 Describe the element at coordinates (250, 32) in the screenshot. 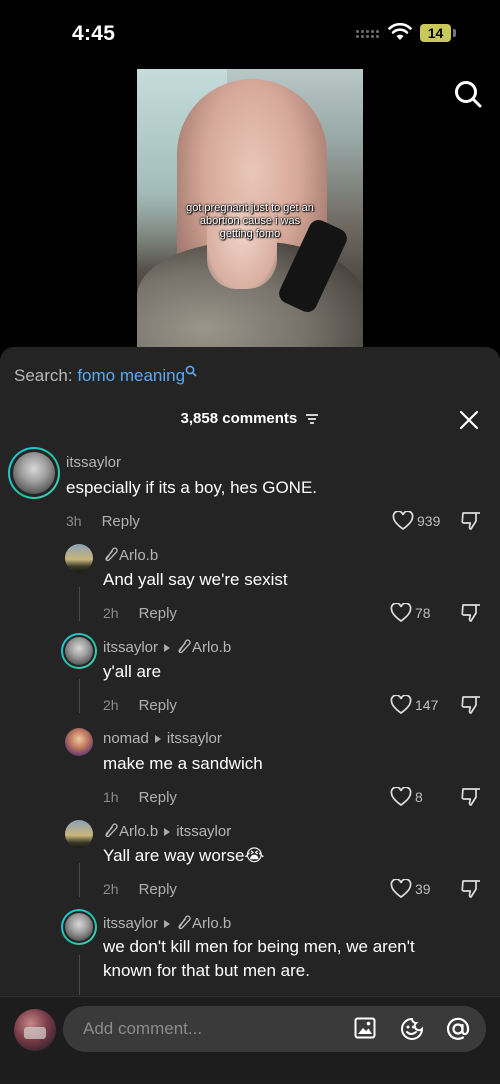

I see `status-bar: 4:45 14` at that location.